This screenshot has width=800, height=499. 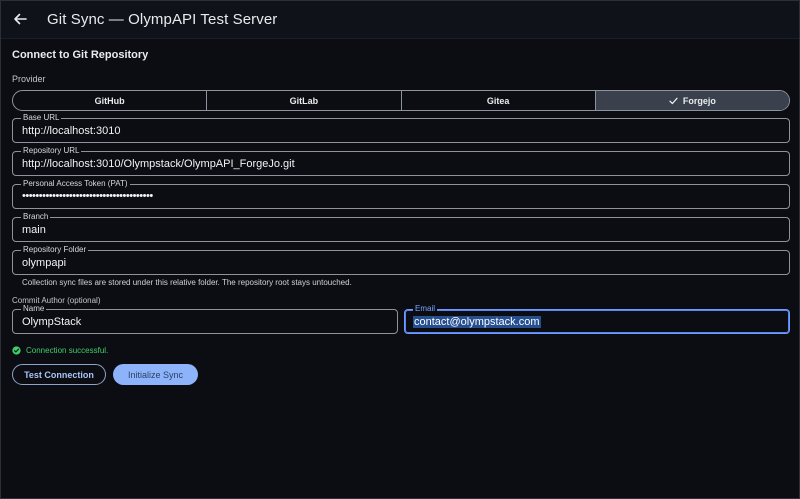 I want to click on provider-option-github: GitHub, so click(x=110, y=100).